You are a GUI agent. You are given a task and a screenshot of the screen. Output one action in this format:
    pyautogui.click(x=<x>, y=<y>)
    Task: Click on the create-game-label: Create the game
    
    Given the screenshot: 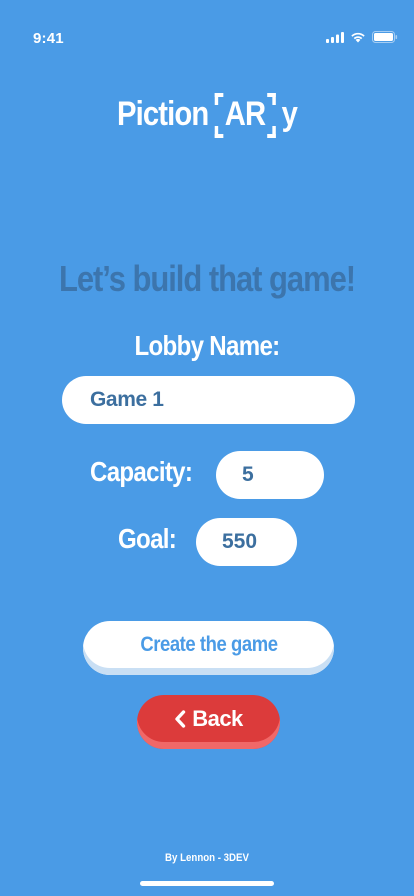 What is the action you would take?
    pyautogui.click(x=208, y=644)
    